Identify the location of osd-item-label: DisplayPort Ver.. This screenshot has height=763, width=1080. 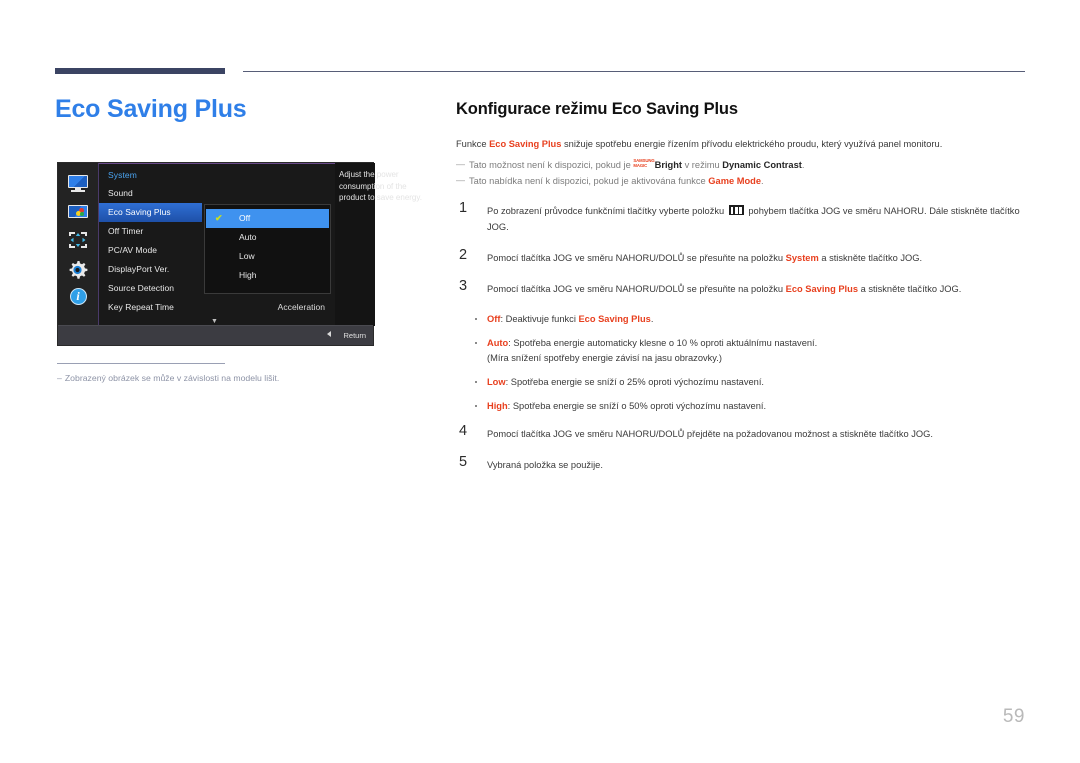
(139, 269).